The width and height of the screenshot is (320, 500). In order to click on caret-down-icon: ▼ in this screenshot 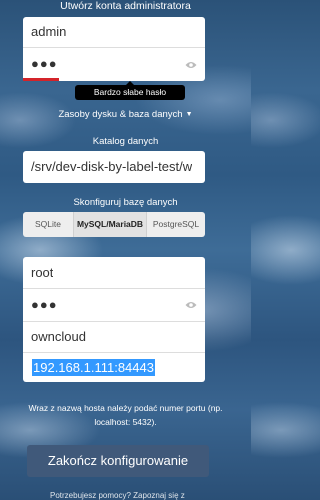, I will do `click(189, 114)`.